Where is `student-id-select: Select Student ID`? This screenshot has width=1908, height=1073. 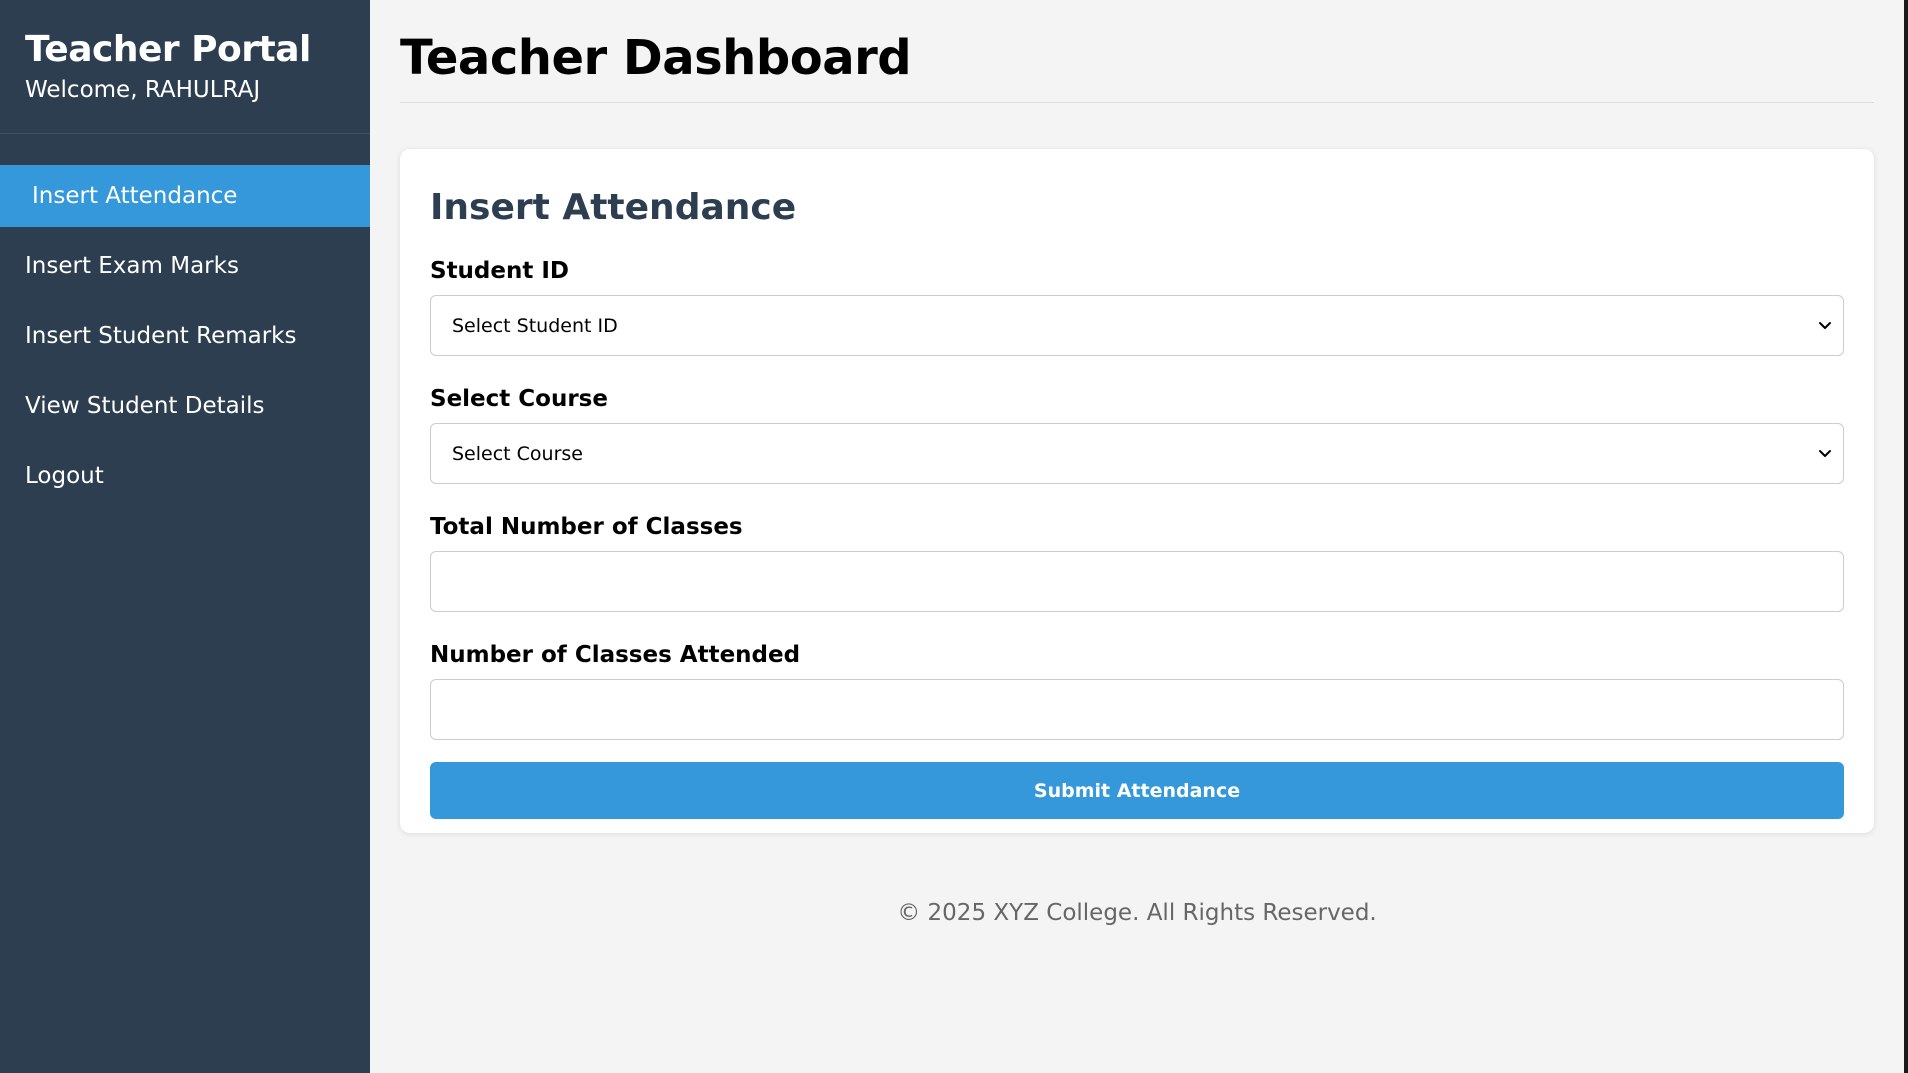 student-id-select: Select Student ID is located at coordinates (1137, 325).